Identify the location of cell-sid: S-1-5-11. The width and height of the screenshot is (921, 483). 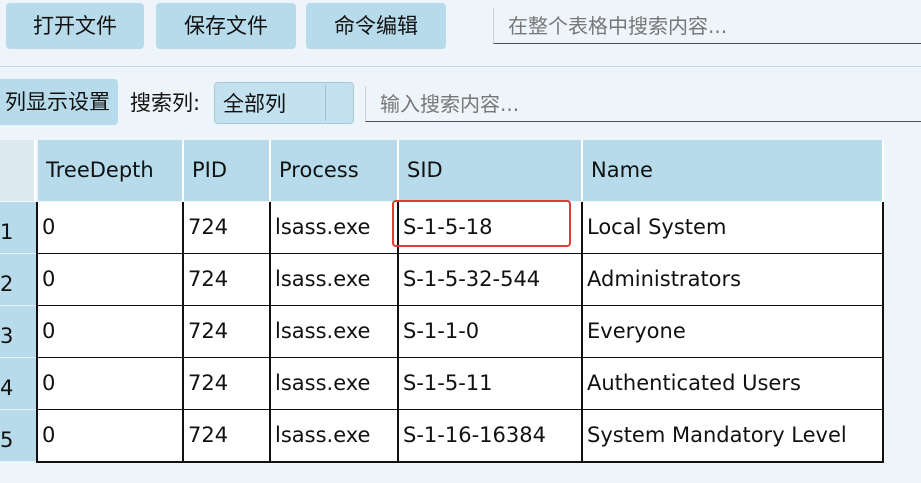
(491, 384).